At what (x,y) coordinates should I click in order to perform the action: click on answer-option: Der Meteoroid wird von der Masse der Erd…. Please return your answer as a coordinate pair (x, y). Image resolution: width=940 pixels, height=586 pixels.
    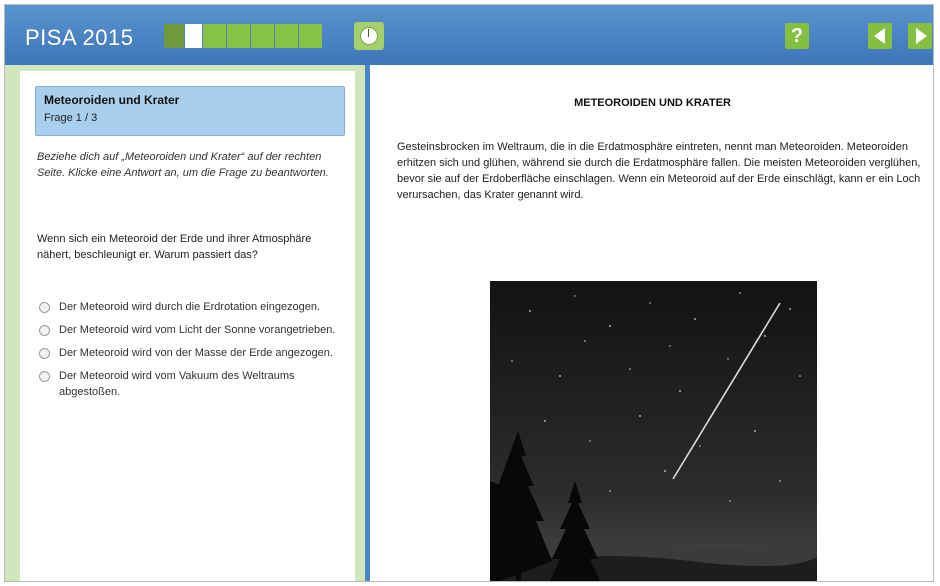
    Looking at the image, I should click on (192, 353).